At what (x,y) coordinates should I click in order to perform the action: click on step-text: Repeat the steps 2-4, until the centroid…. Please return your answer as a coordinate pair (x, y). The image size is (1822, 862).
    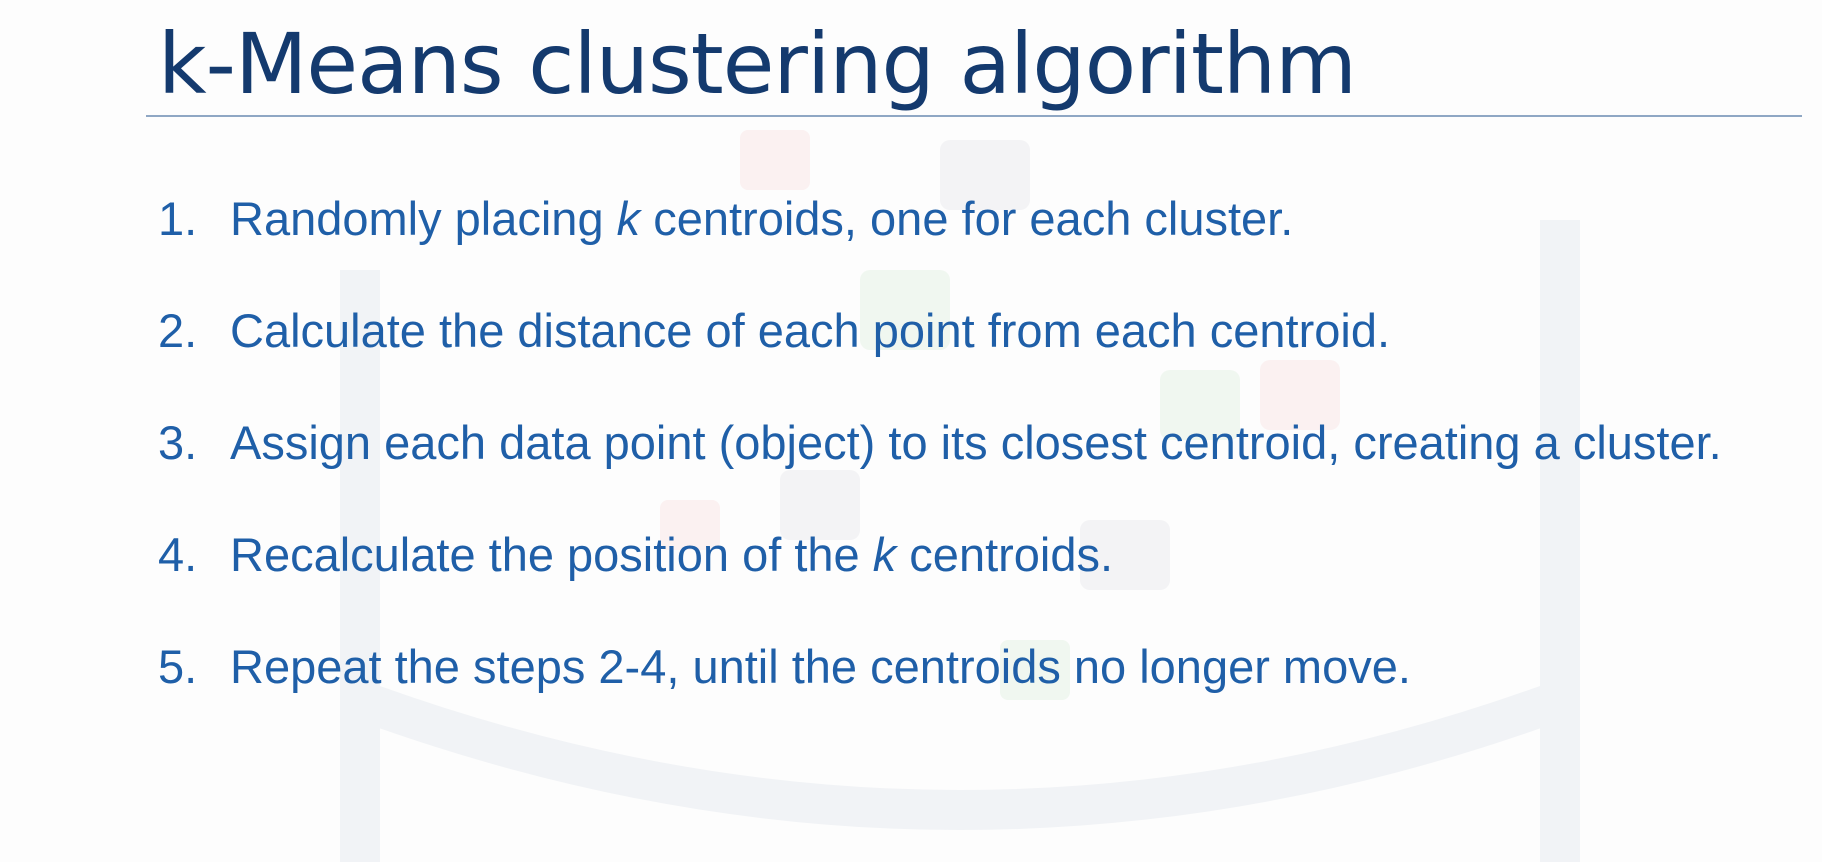
    Looking at the image, I should click on (820, 666).